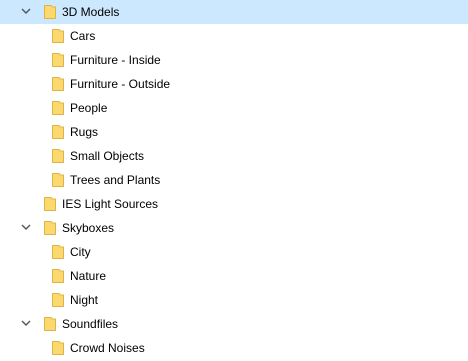  What do you see at coordinates (234, 12) in the screenshot?
I see `tree-item-3d-models: 3D Models` at bounding box center [234, 12].